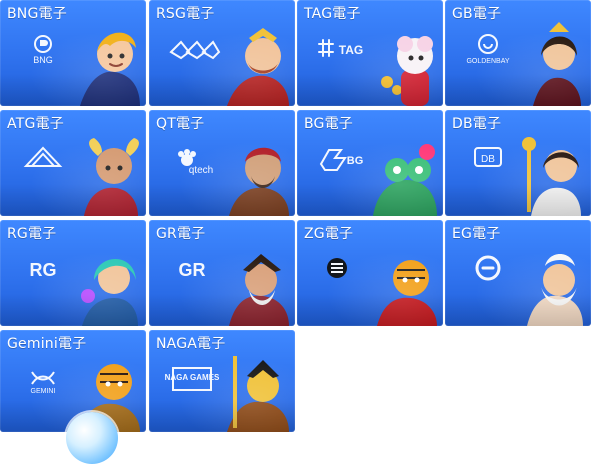 The width and height of the screenshot is (591, 464). I want to click on bg-logo: BG, so click(340, 159).